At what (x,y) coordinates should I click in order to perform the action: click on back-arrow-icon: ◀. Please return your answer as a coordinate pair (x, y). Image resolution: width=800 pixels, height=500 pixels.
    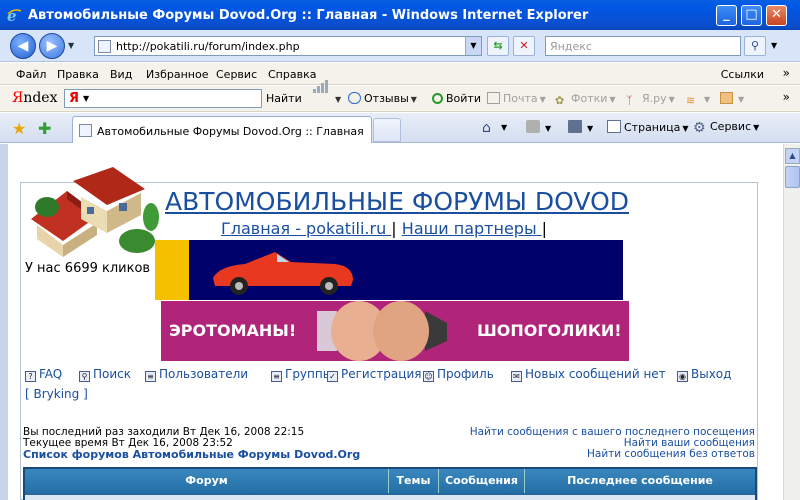
    Looking at the image, I should click on (23, 46).